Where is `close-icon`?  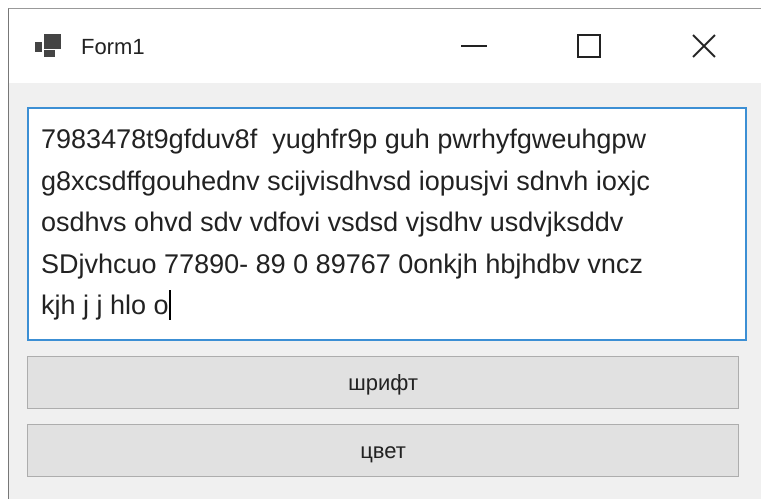 close-icon is located at coordinates (704, 46).